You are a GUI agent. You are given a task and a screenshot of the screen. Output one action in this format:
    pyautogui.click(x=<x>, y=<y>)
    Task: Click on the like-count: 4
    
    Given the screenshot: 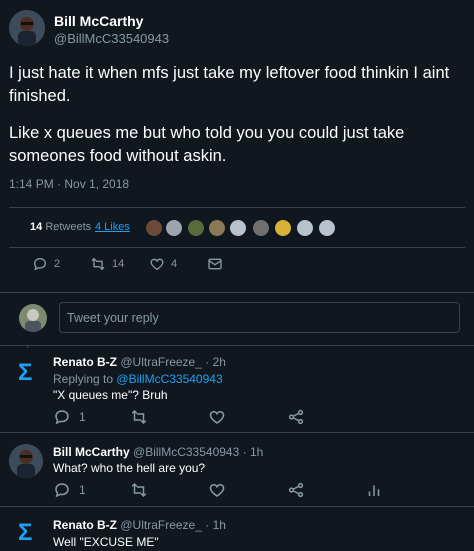 What is the action you would take?
    pyautogui.click(x=174, y=264)
    